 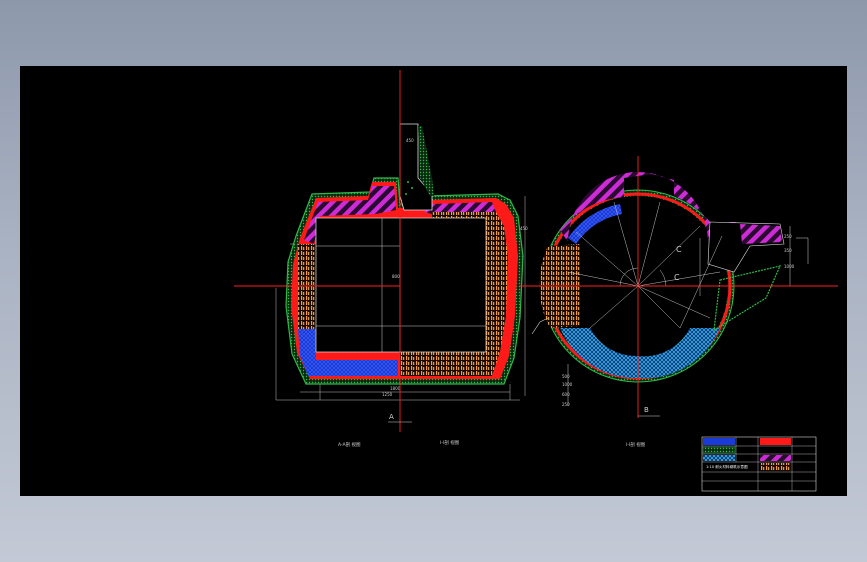 I want to click on arc-label-c2: C, so click(x=677, y=277).